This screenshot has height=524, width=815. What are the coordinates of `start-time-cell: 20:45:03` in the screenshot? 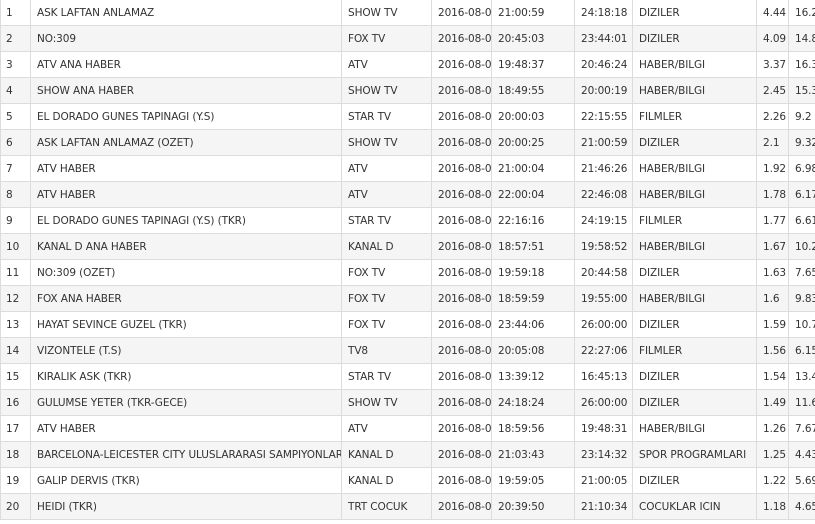 It's located at (533, 38).